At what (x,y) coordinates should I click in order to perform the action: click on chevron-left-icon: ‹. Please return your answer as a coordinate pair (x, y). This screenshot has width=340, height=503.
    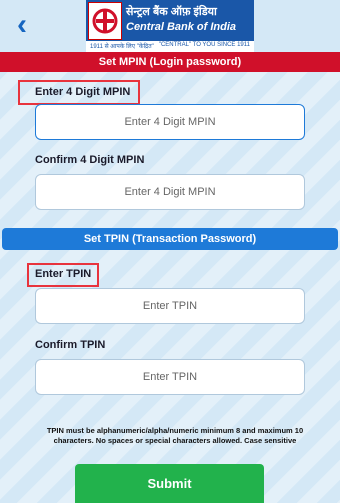
    Looking at the image, I should click on (22, 25).